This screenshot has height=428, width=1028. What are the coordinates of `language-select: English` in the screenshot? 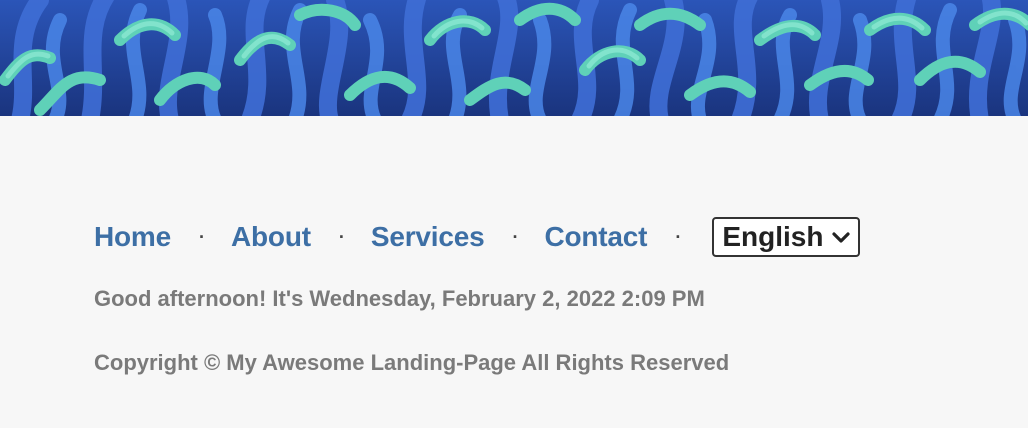 It's located at (786, 237).